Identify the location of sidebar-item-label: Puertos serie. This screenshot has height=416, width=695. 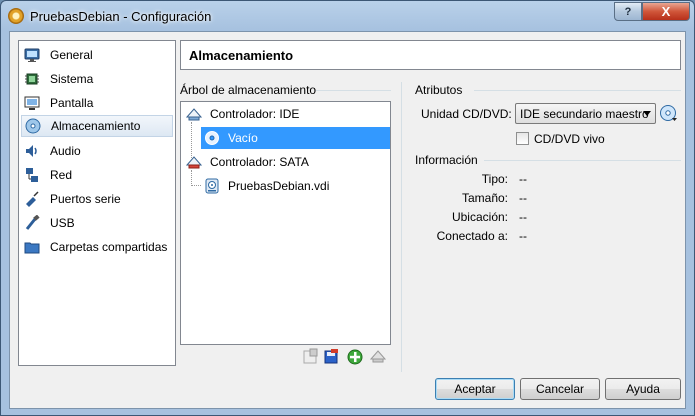
(85, 199).